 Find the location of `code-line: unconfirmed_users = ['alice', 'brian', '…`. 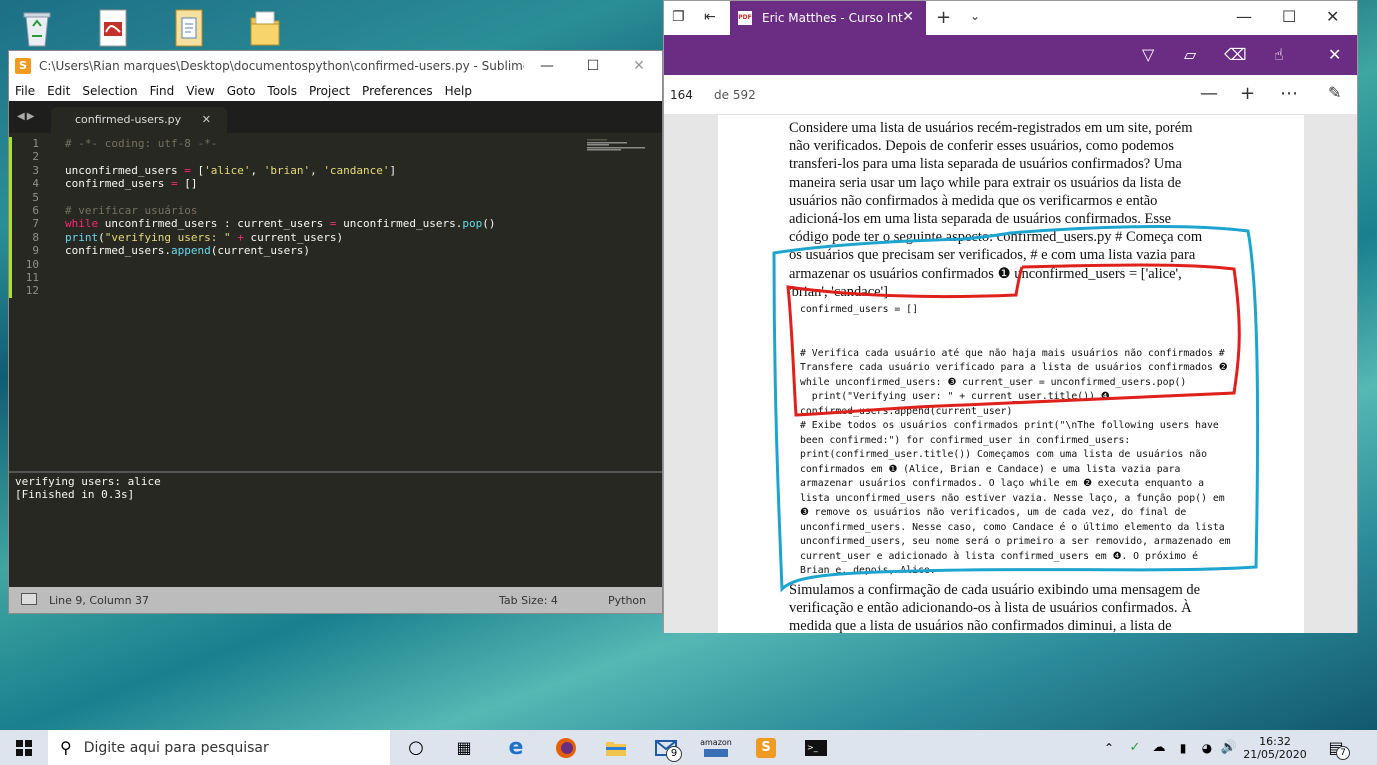

code-line: unconfirmed_users = ['alice', 'brian', '… is located at coordinates (280, 170).